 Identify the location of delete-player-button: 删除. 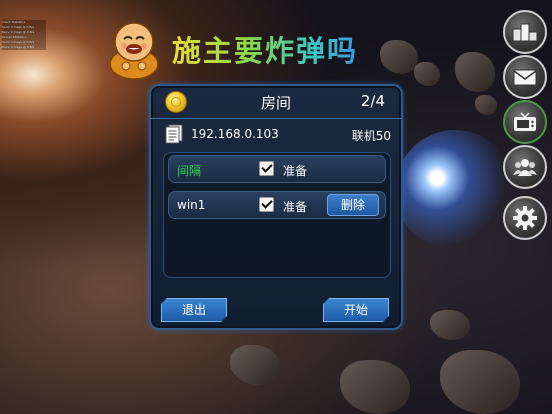
(353, 205).